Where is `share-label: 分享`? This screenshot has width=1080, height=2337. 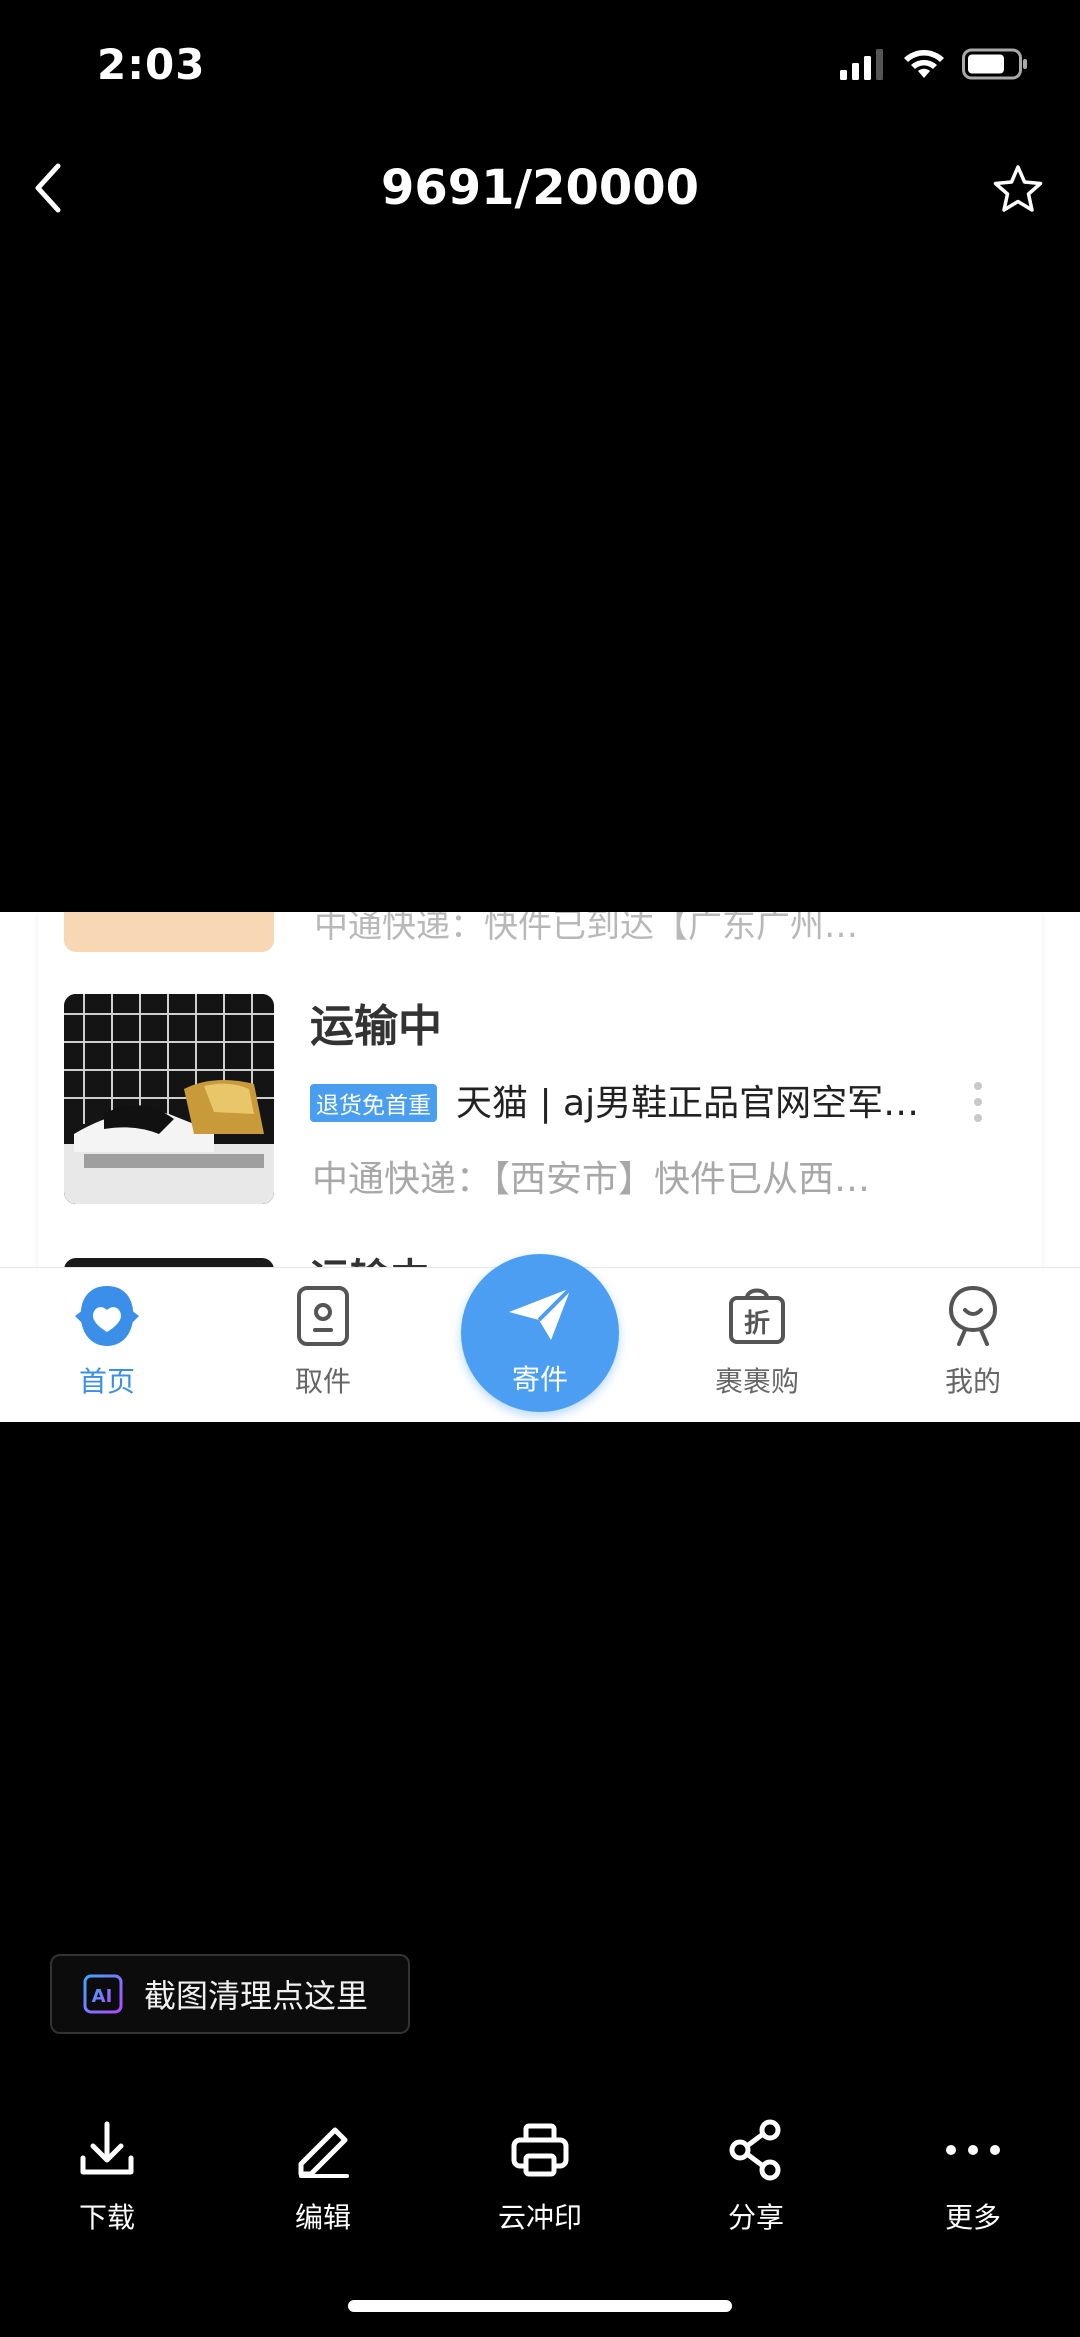 share-label: 分享 is located at coordinates (755, 2217).